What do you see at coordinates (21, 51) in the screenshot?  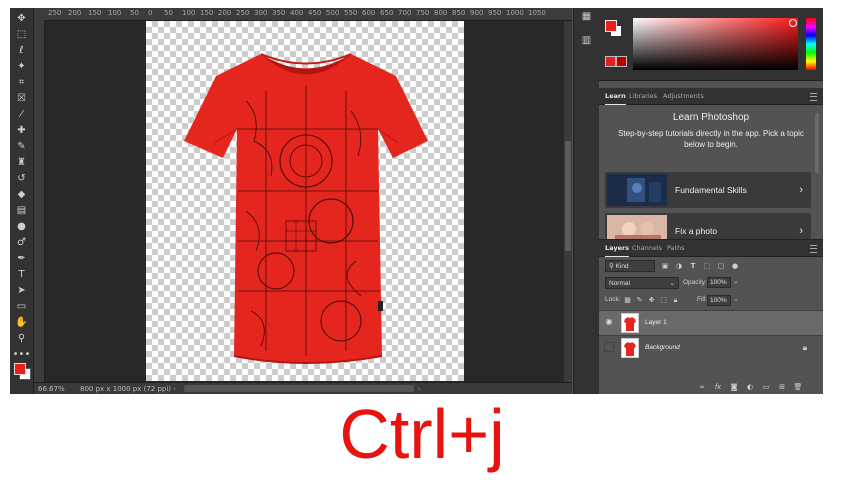 I see `lasso-tool-icon: ℓ` at bounding box center [21, 51].